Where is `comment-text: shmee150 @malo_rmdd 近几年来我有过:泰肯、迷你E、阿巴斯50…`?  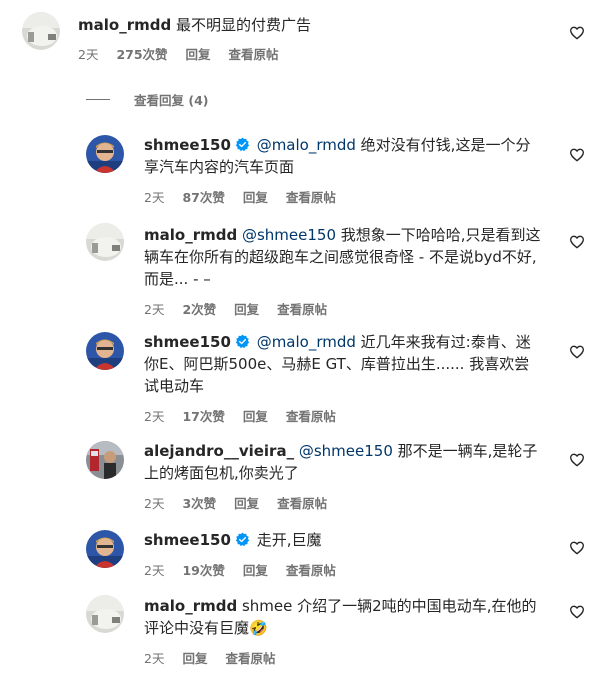 comment-text: shmee150 @malo_rmdd 近几年来我有过:泰肯、迷你E、阿巴斯50… is located at coordinates (344, 364).